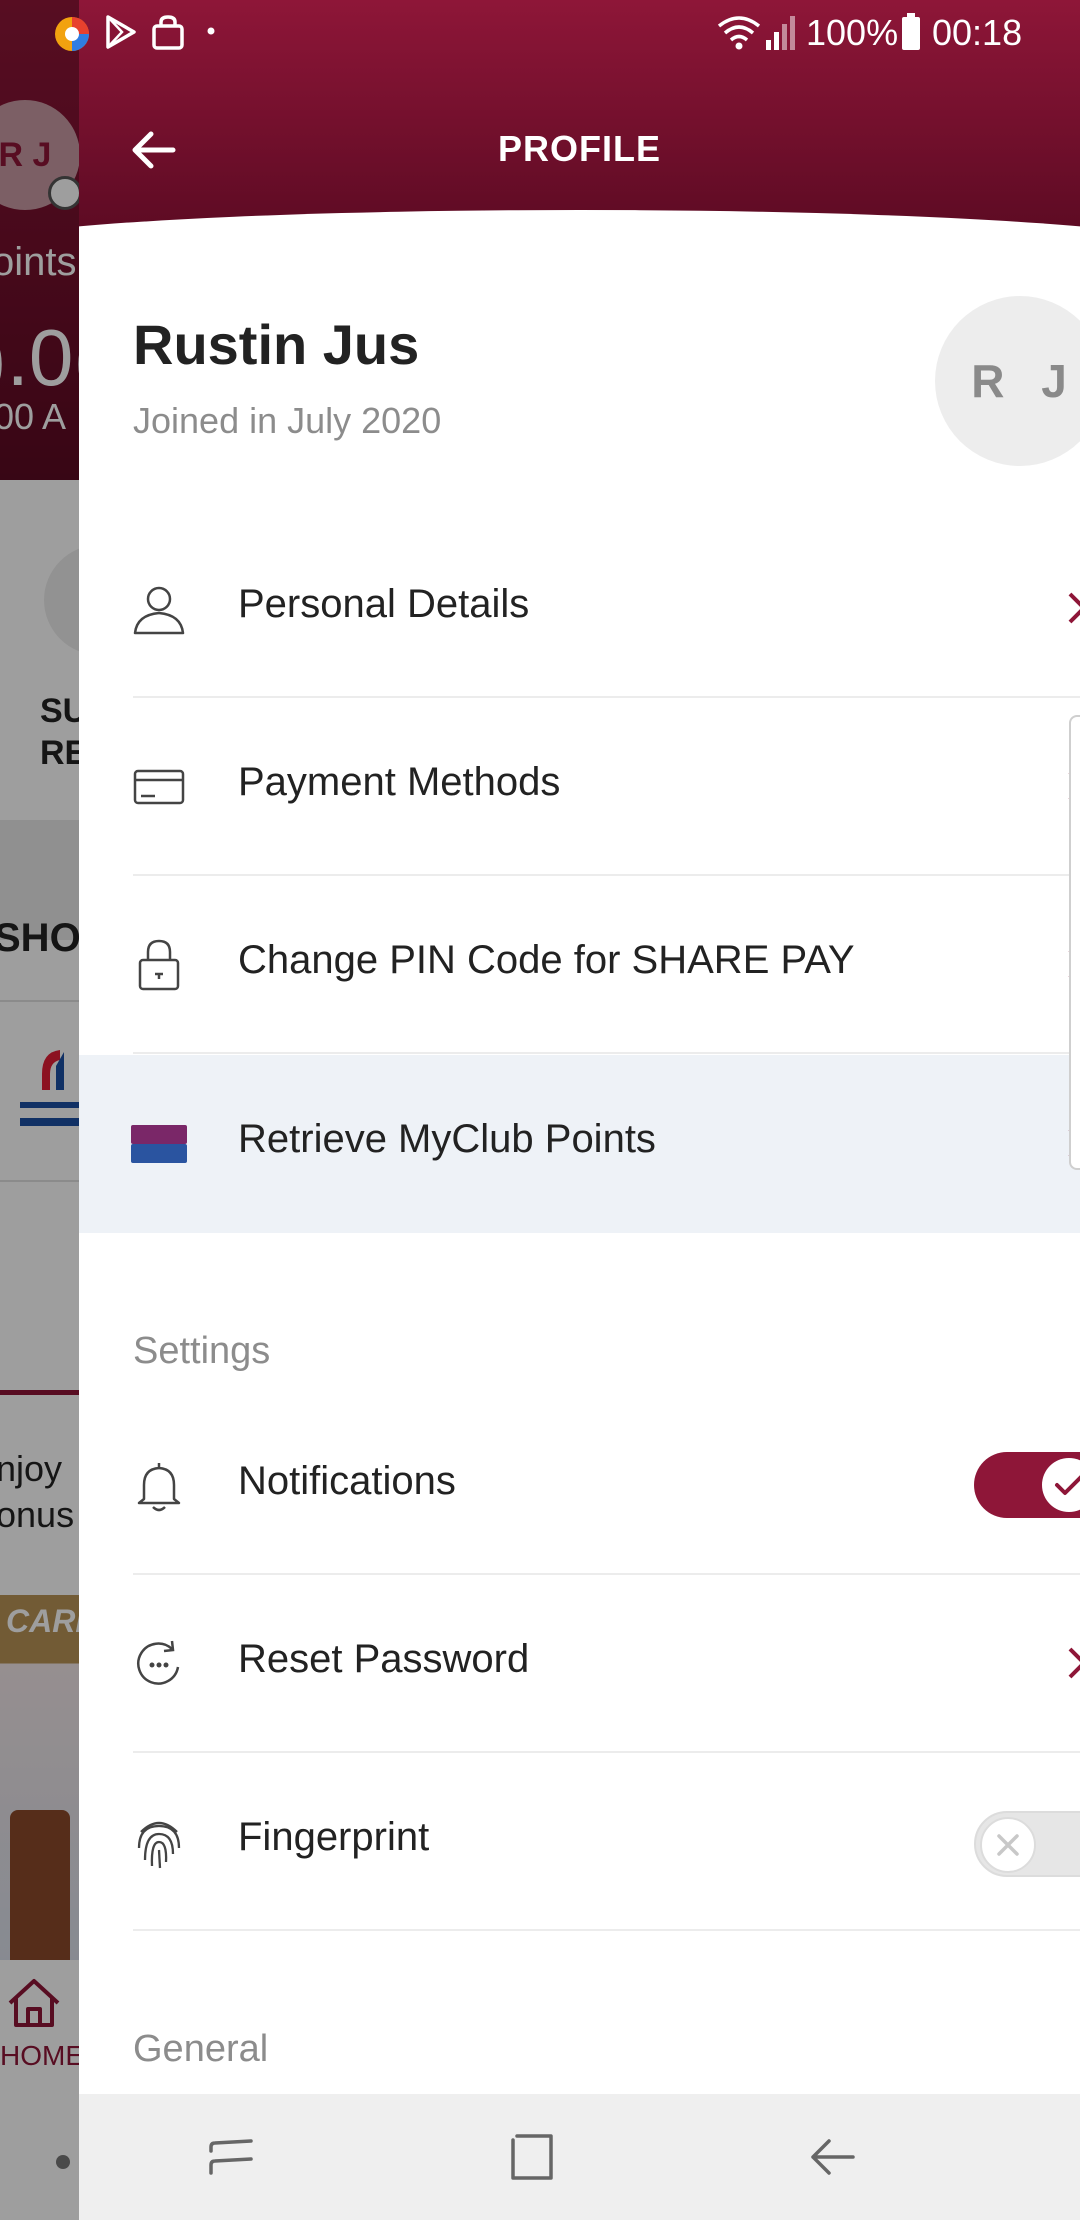 This screenshot has height=2220, width=1080. Describe the element at coordinates (159, 610) in the screenshot. I see `person-icon` at that location.